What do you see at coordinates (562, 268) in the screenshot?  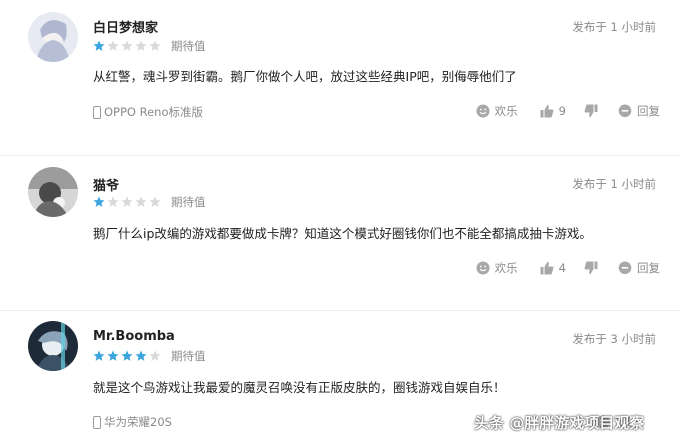 I see `like-count: 4` at bounding box center [562, 268].